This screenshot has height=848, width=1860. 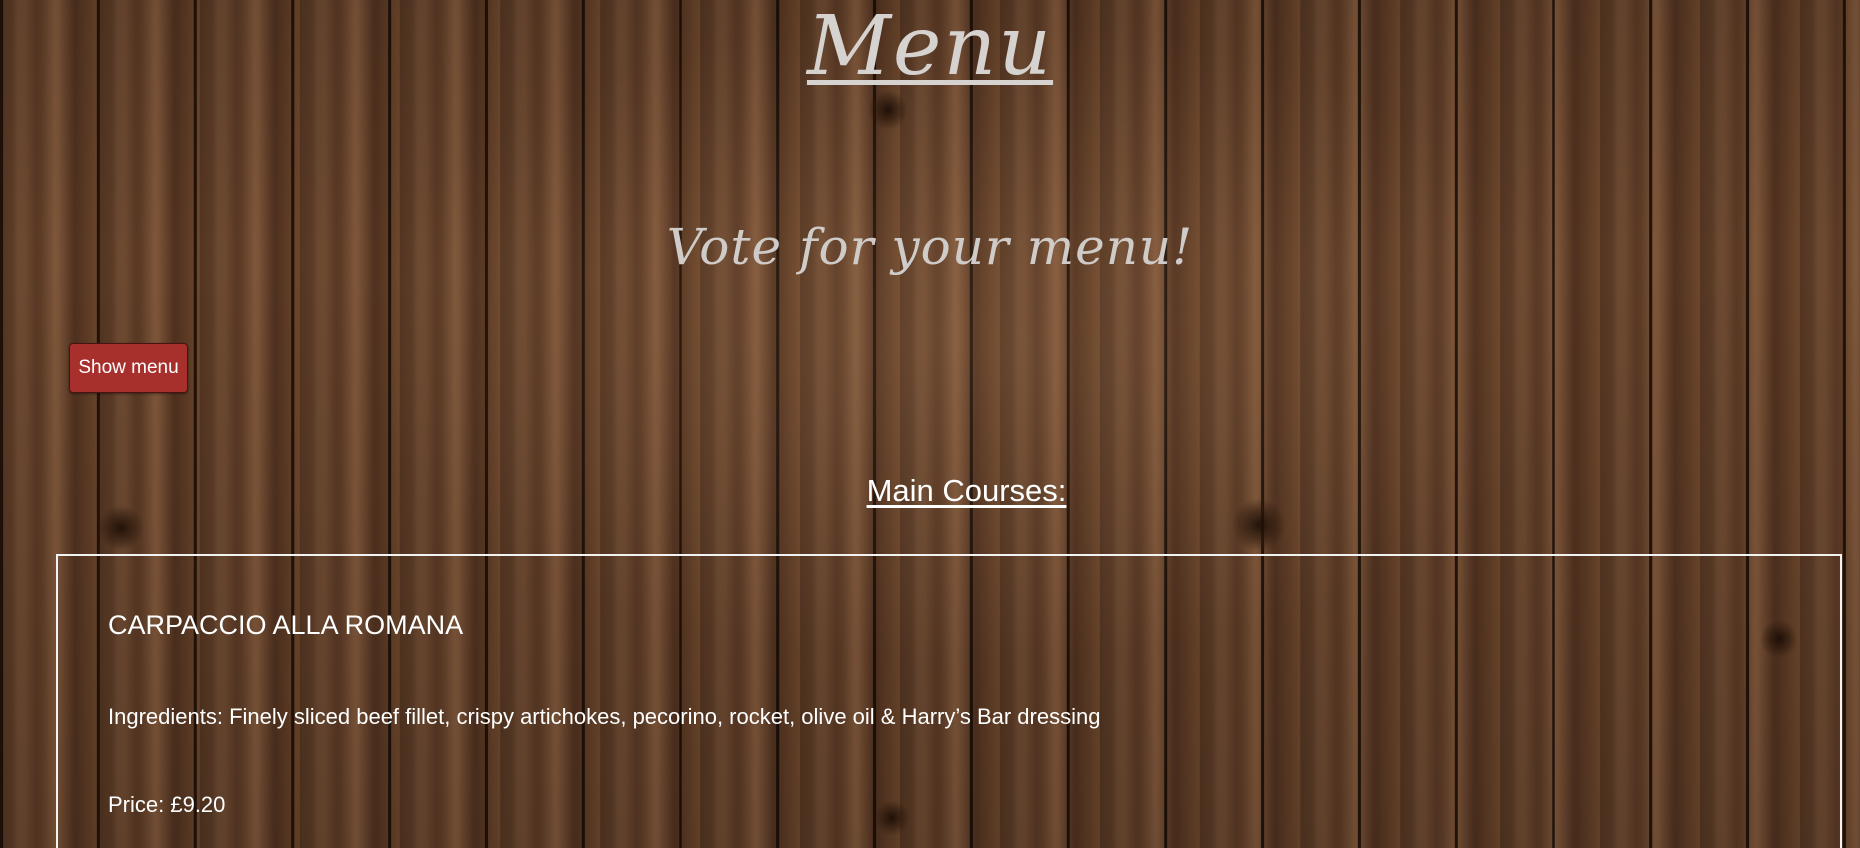 I want to click on page-title-text: Menu, so click(x=930, y=47).